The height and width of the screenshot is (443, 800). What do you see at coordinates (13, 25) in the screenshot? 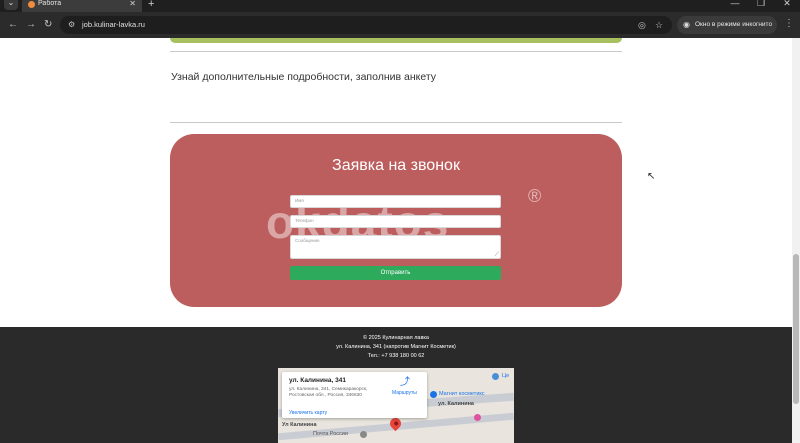
I see `back-icon: ←` at bounding box center [13, 25].